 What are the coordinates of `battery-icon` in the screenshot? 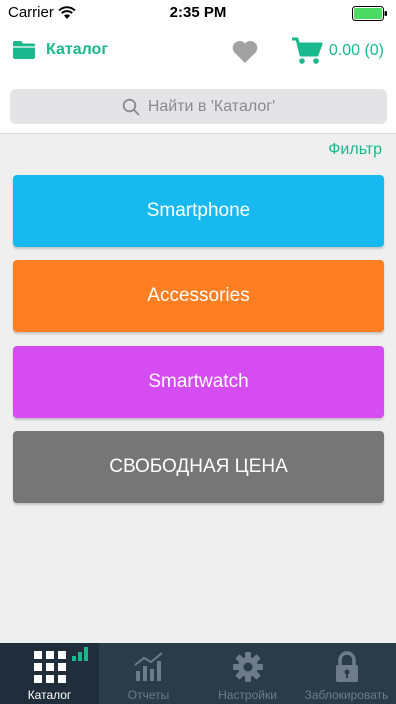 It's located at (369, 13).